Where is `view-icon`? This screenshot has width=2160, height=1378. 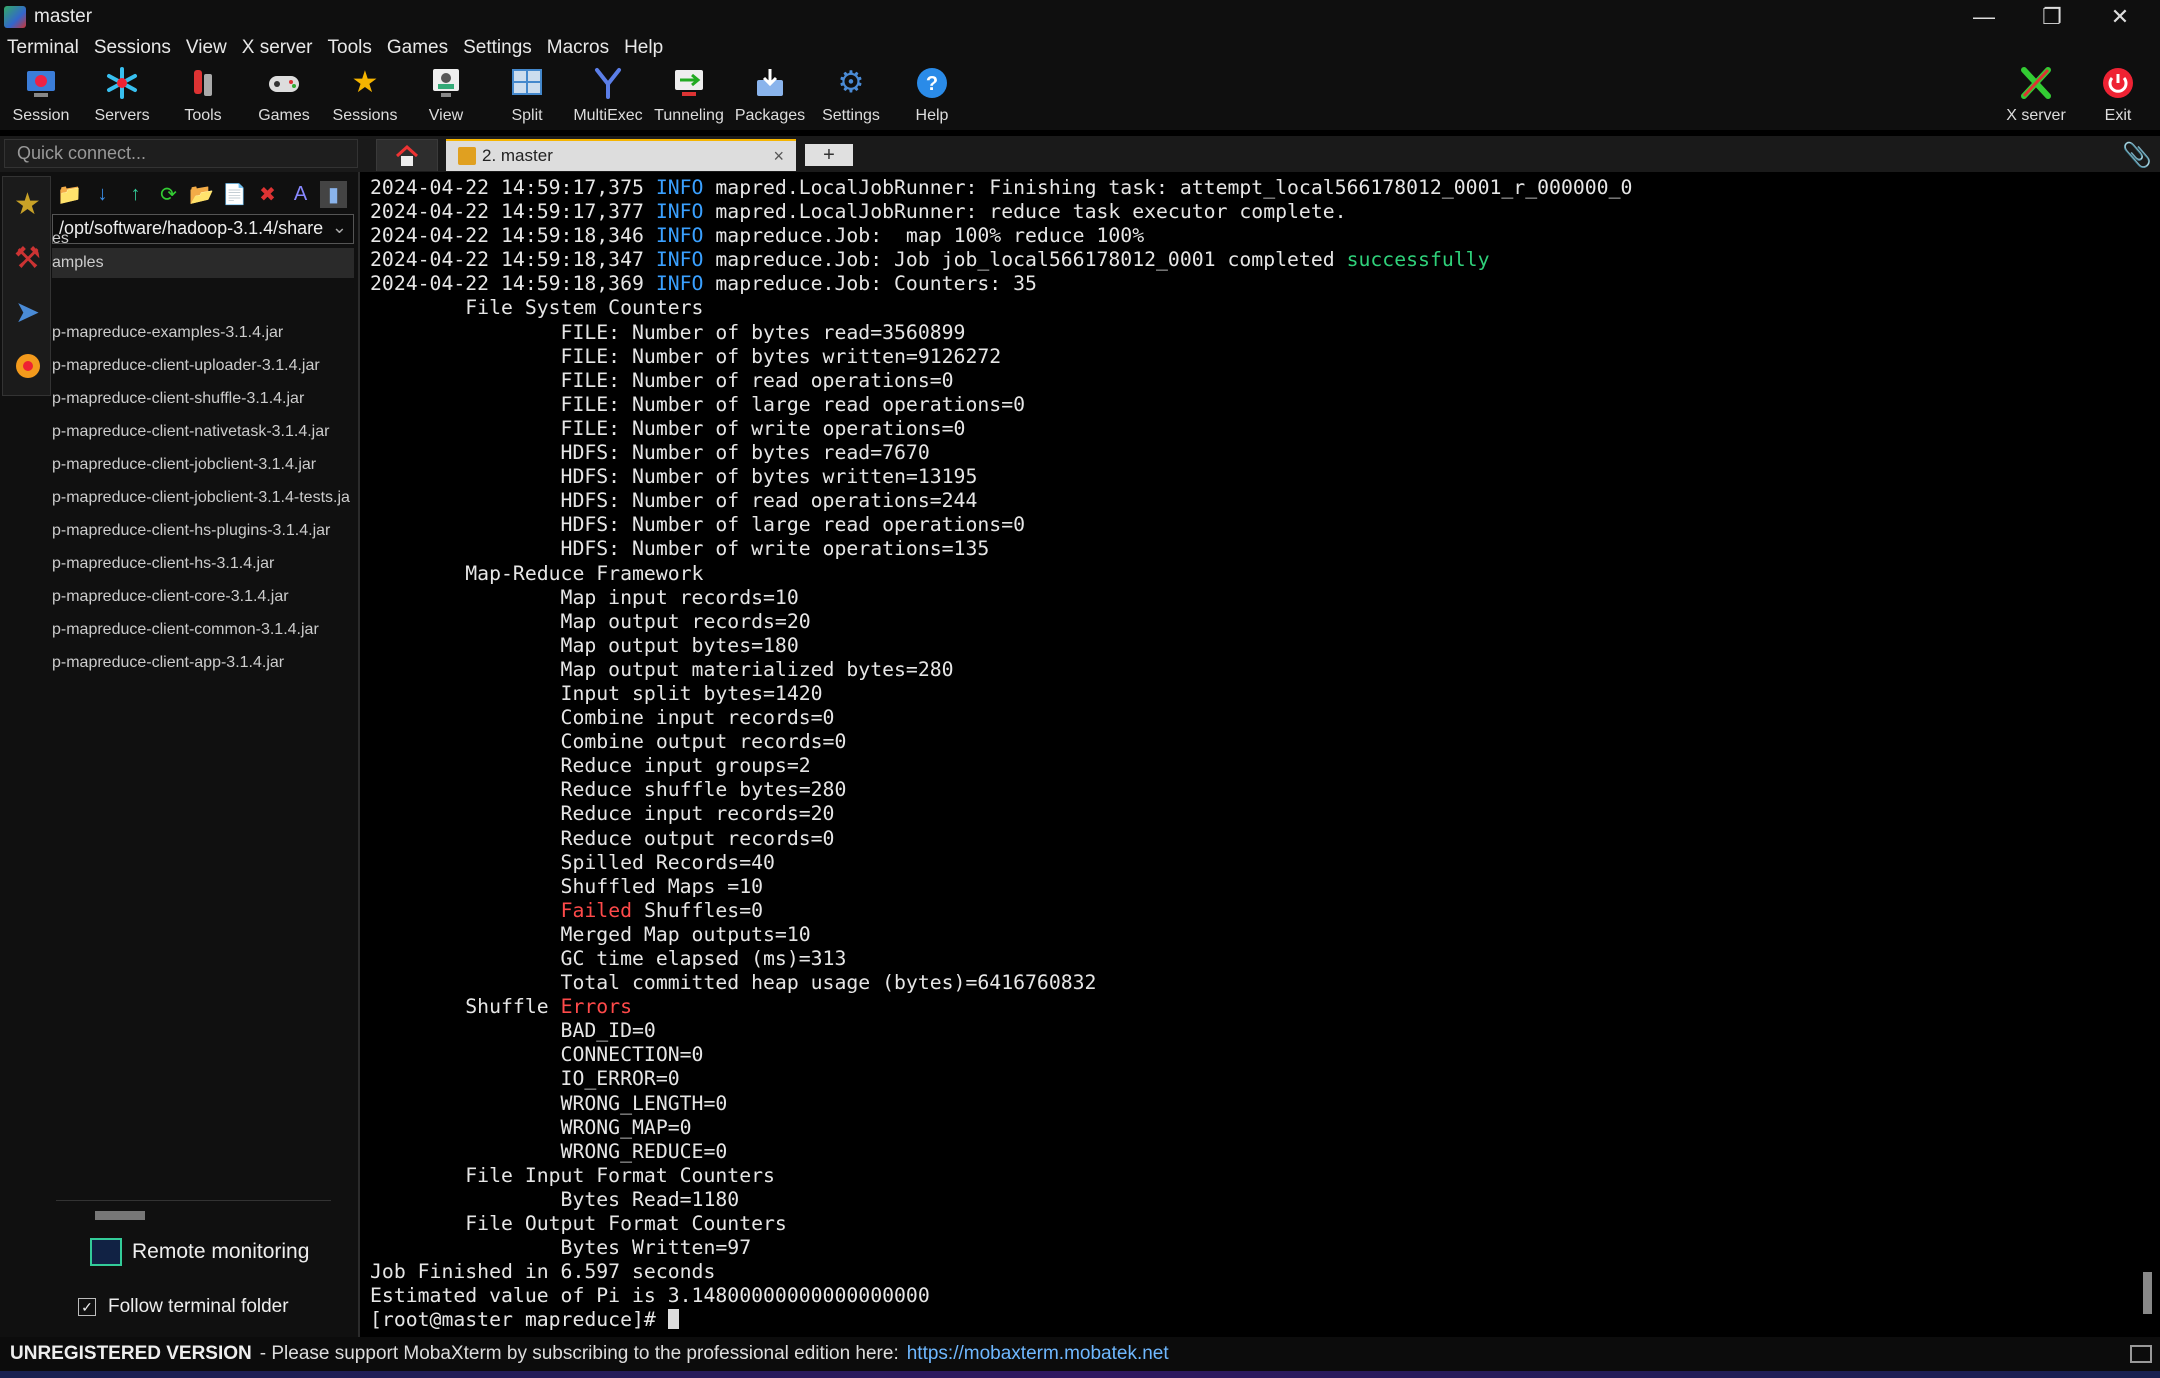
view-icon is located at coordinates (446, 83).